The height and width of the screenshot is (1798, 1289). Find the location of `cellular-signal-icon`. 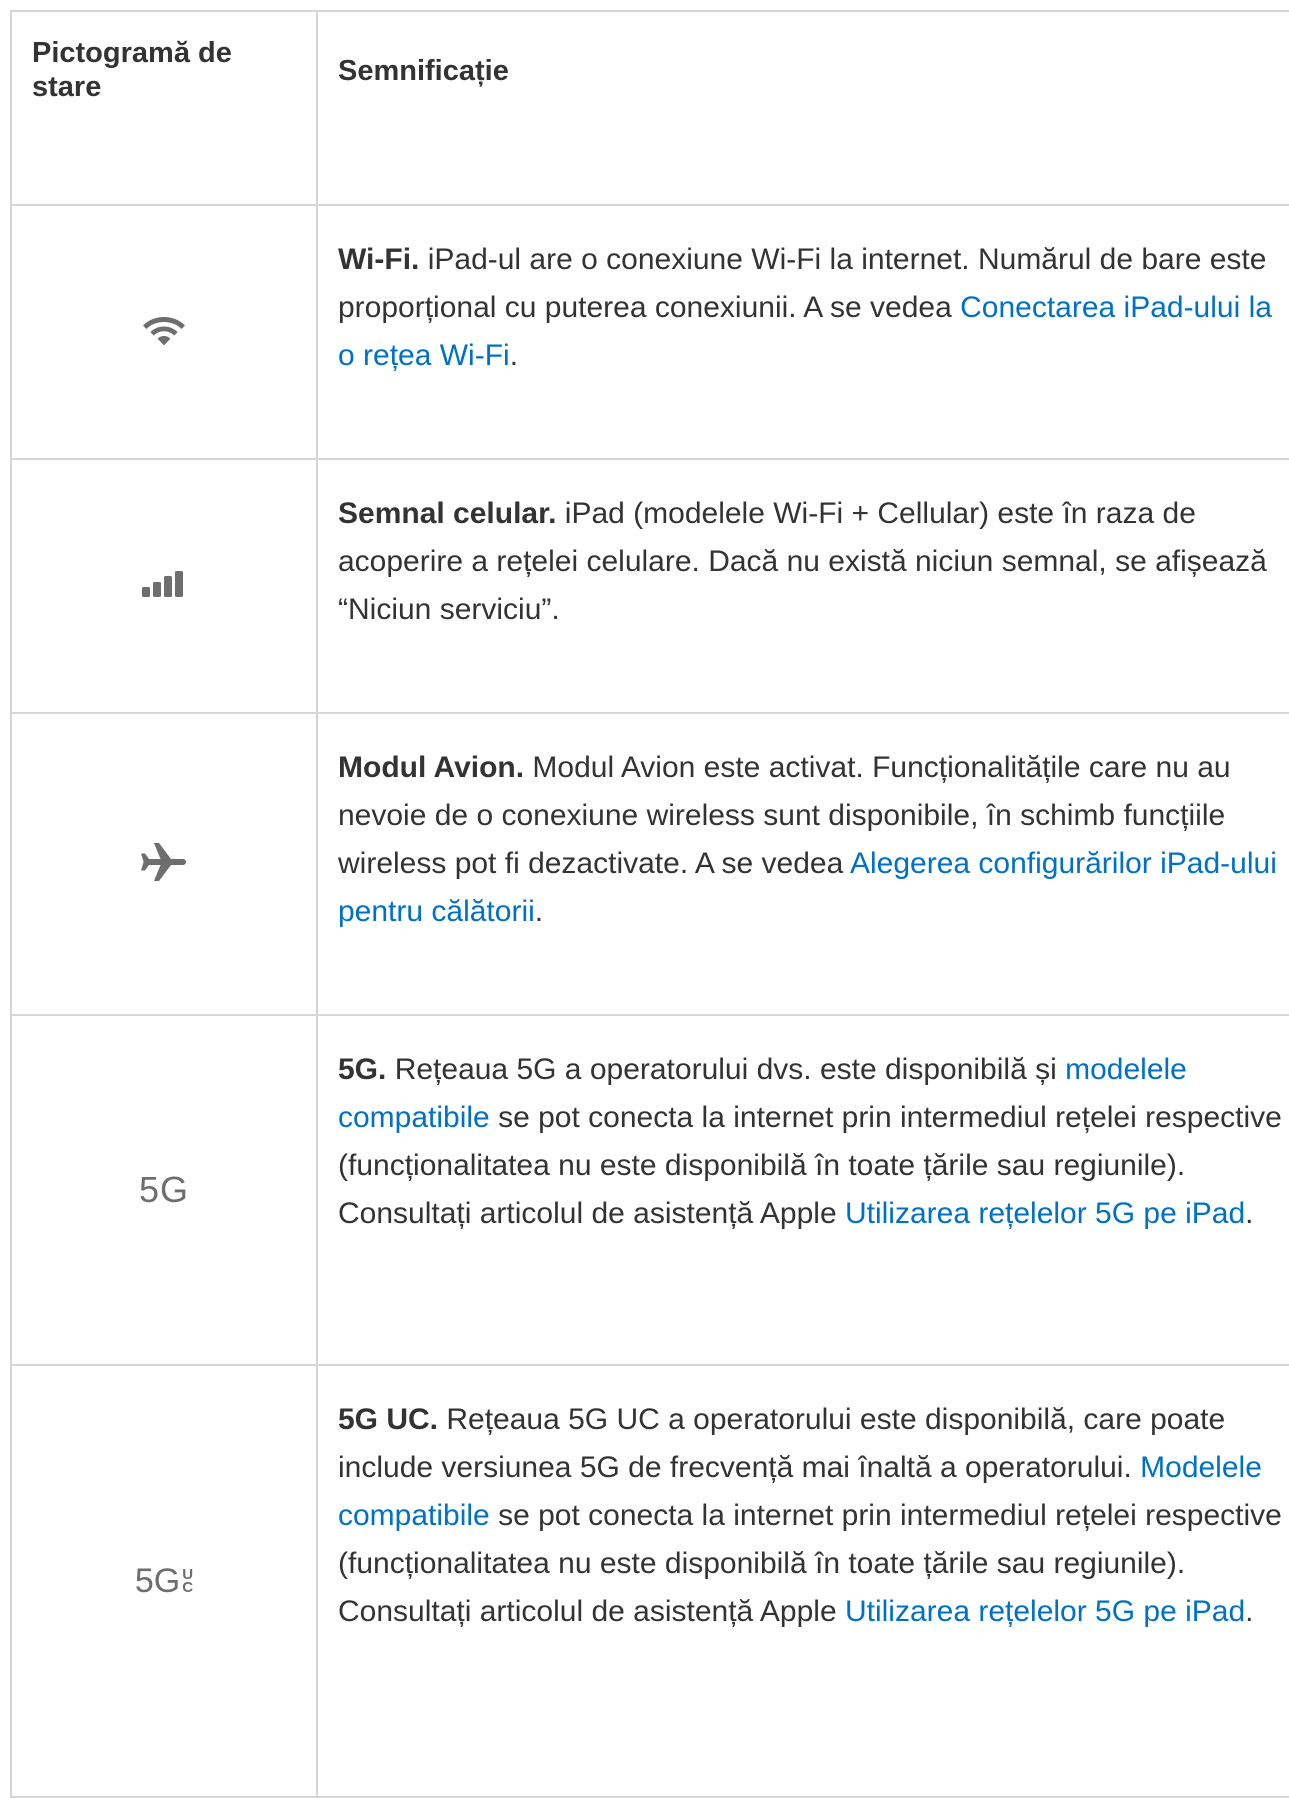

cellular-signal-icon is located at coordinates (164, 586).